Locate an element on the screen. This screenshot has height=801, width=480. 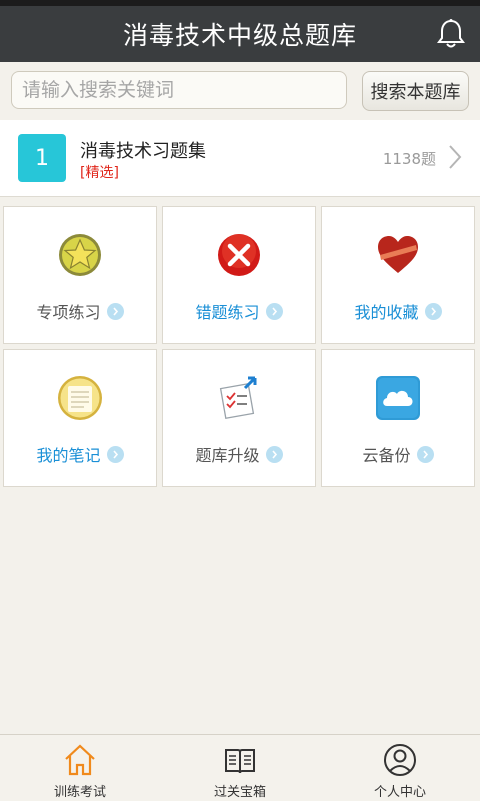
tile-special-practice: 专项练习 is located at coordinates (80, 275).